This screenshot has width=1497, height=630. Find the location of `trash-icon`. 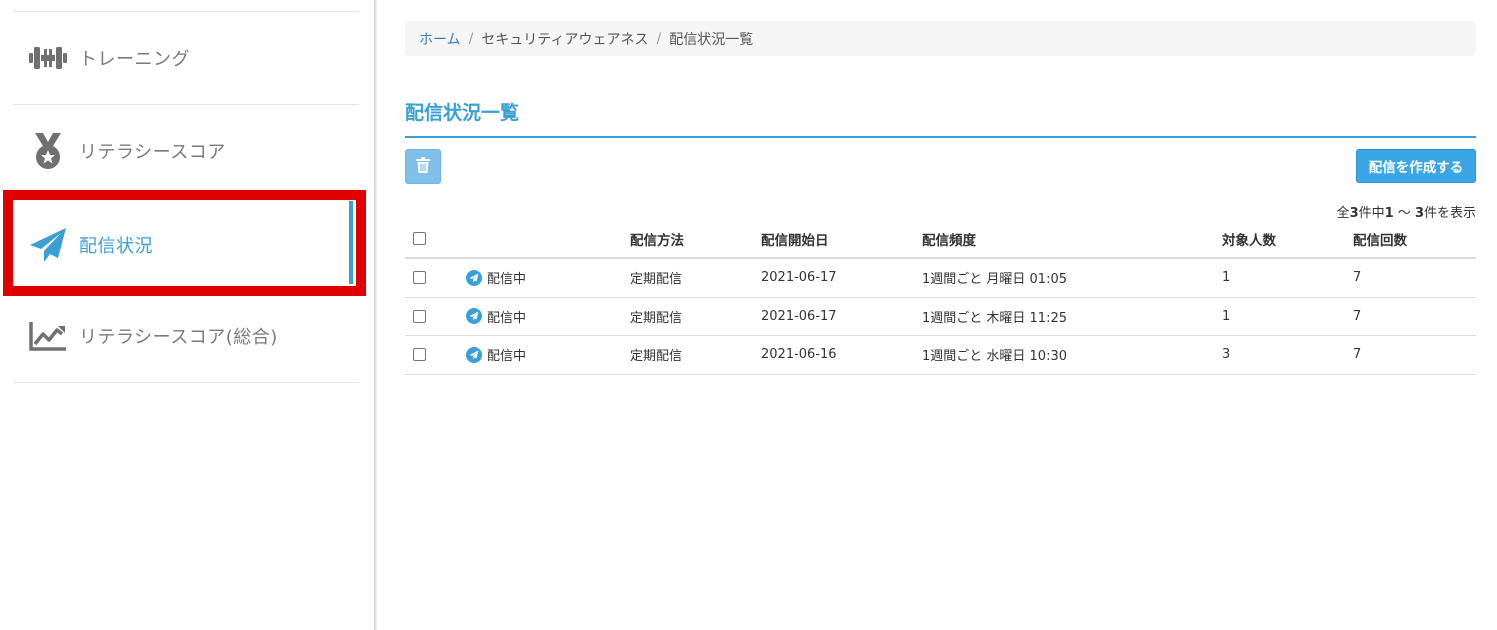

trash-icon is located at coordinates (423, 166).